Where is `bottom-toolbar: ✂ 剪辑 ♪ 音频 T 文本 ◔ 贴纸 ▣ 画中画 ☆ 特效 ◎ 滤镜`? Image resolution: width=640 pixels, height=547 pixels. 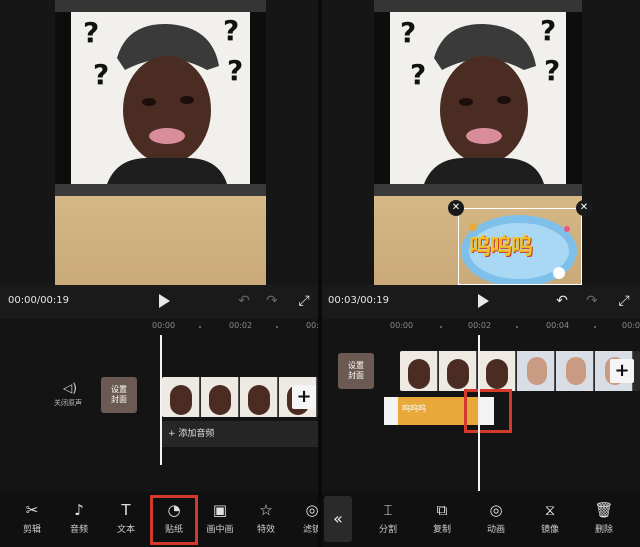 bottom-toolbar: ✂ 剪辑 ♪ 音频 T 文本 ◔ 贴纸 ▣ 画中画 ☆ 特效 ◎ 滤镜 is located at coordinates (159, 519).